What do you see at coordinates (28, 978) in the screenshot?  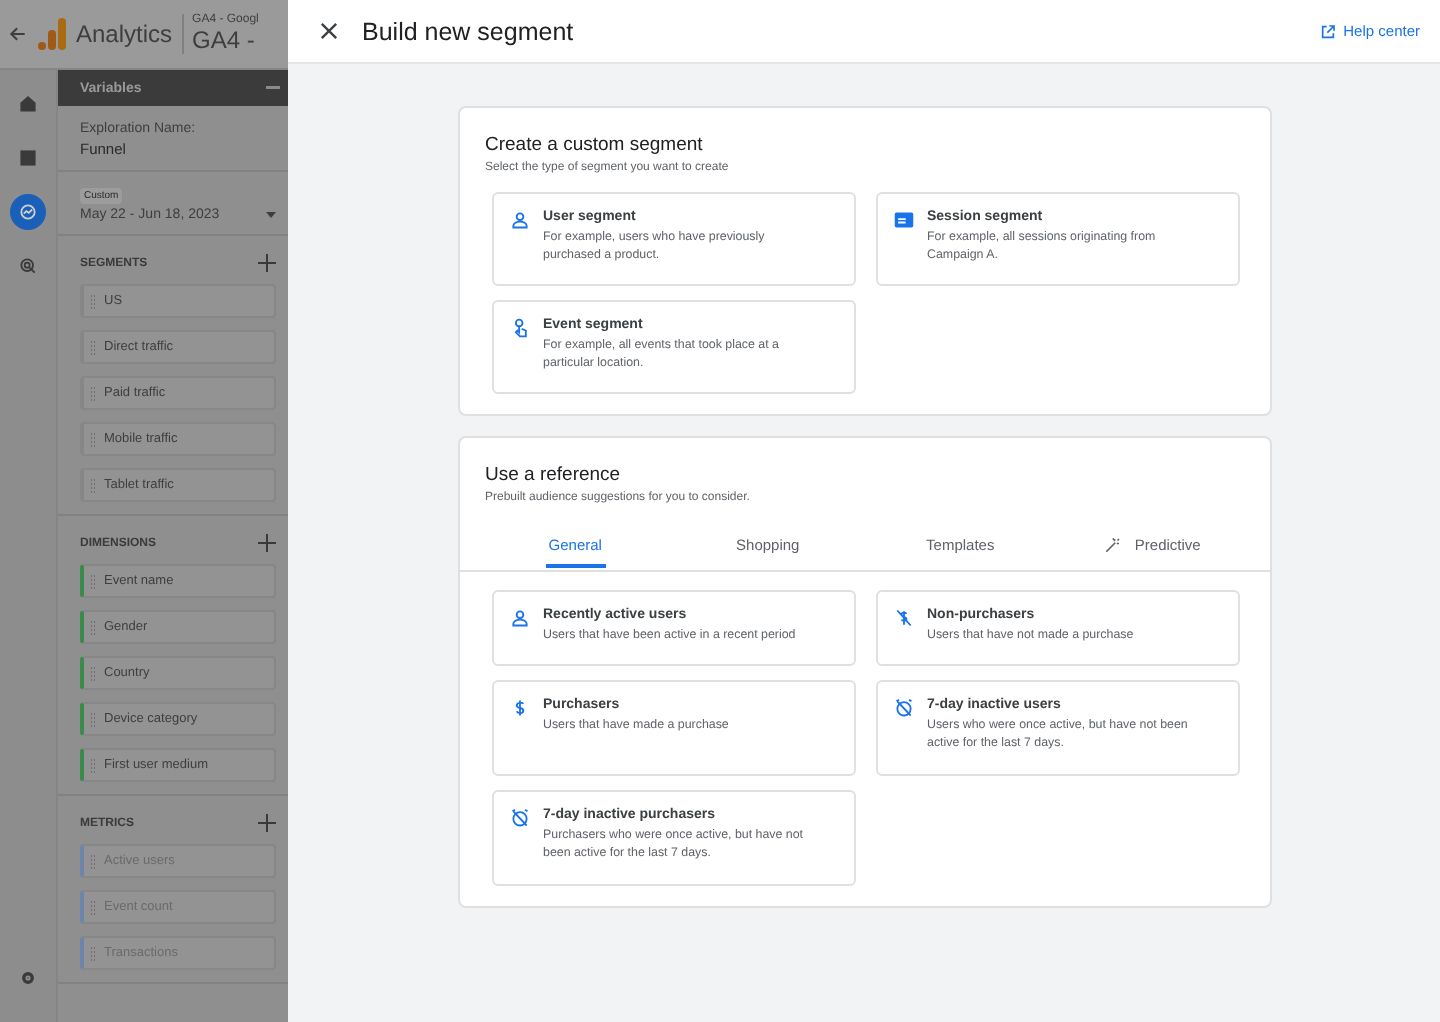 I see `settings-icon` at bounding box center [28, 978].